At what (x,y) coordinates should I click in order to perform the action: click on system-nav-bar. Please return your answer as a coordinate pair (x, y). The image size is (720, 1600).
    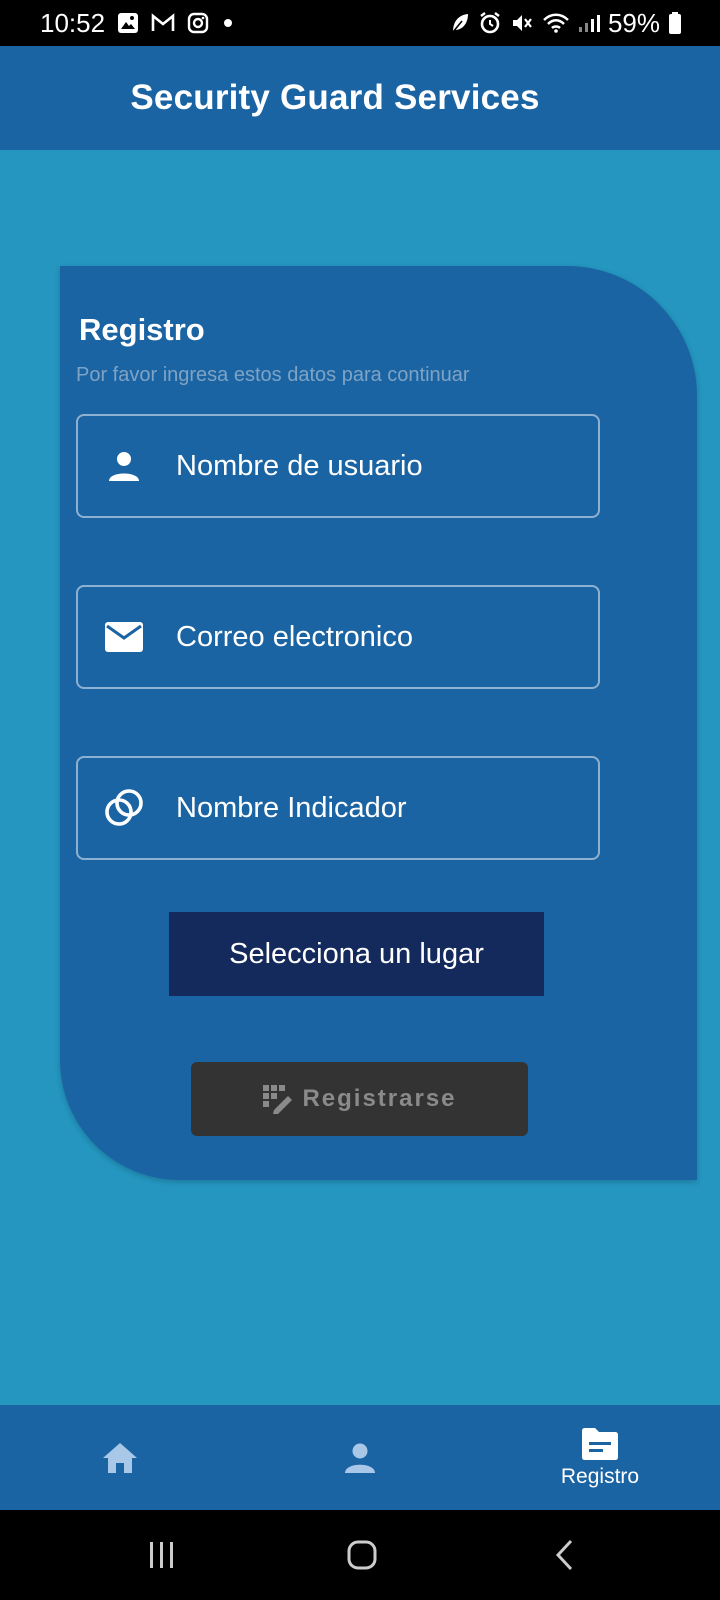
    Looking at the image, I should click on (360, 1555).